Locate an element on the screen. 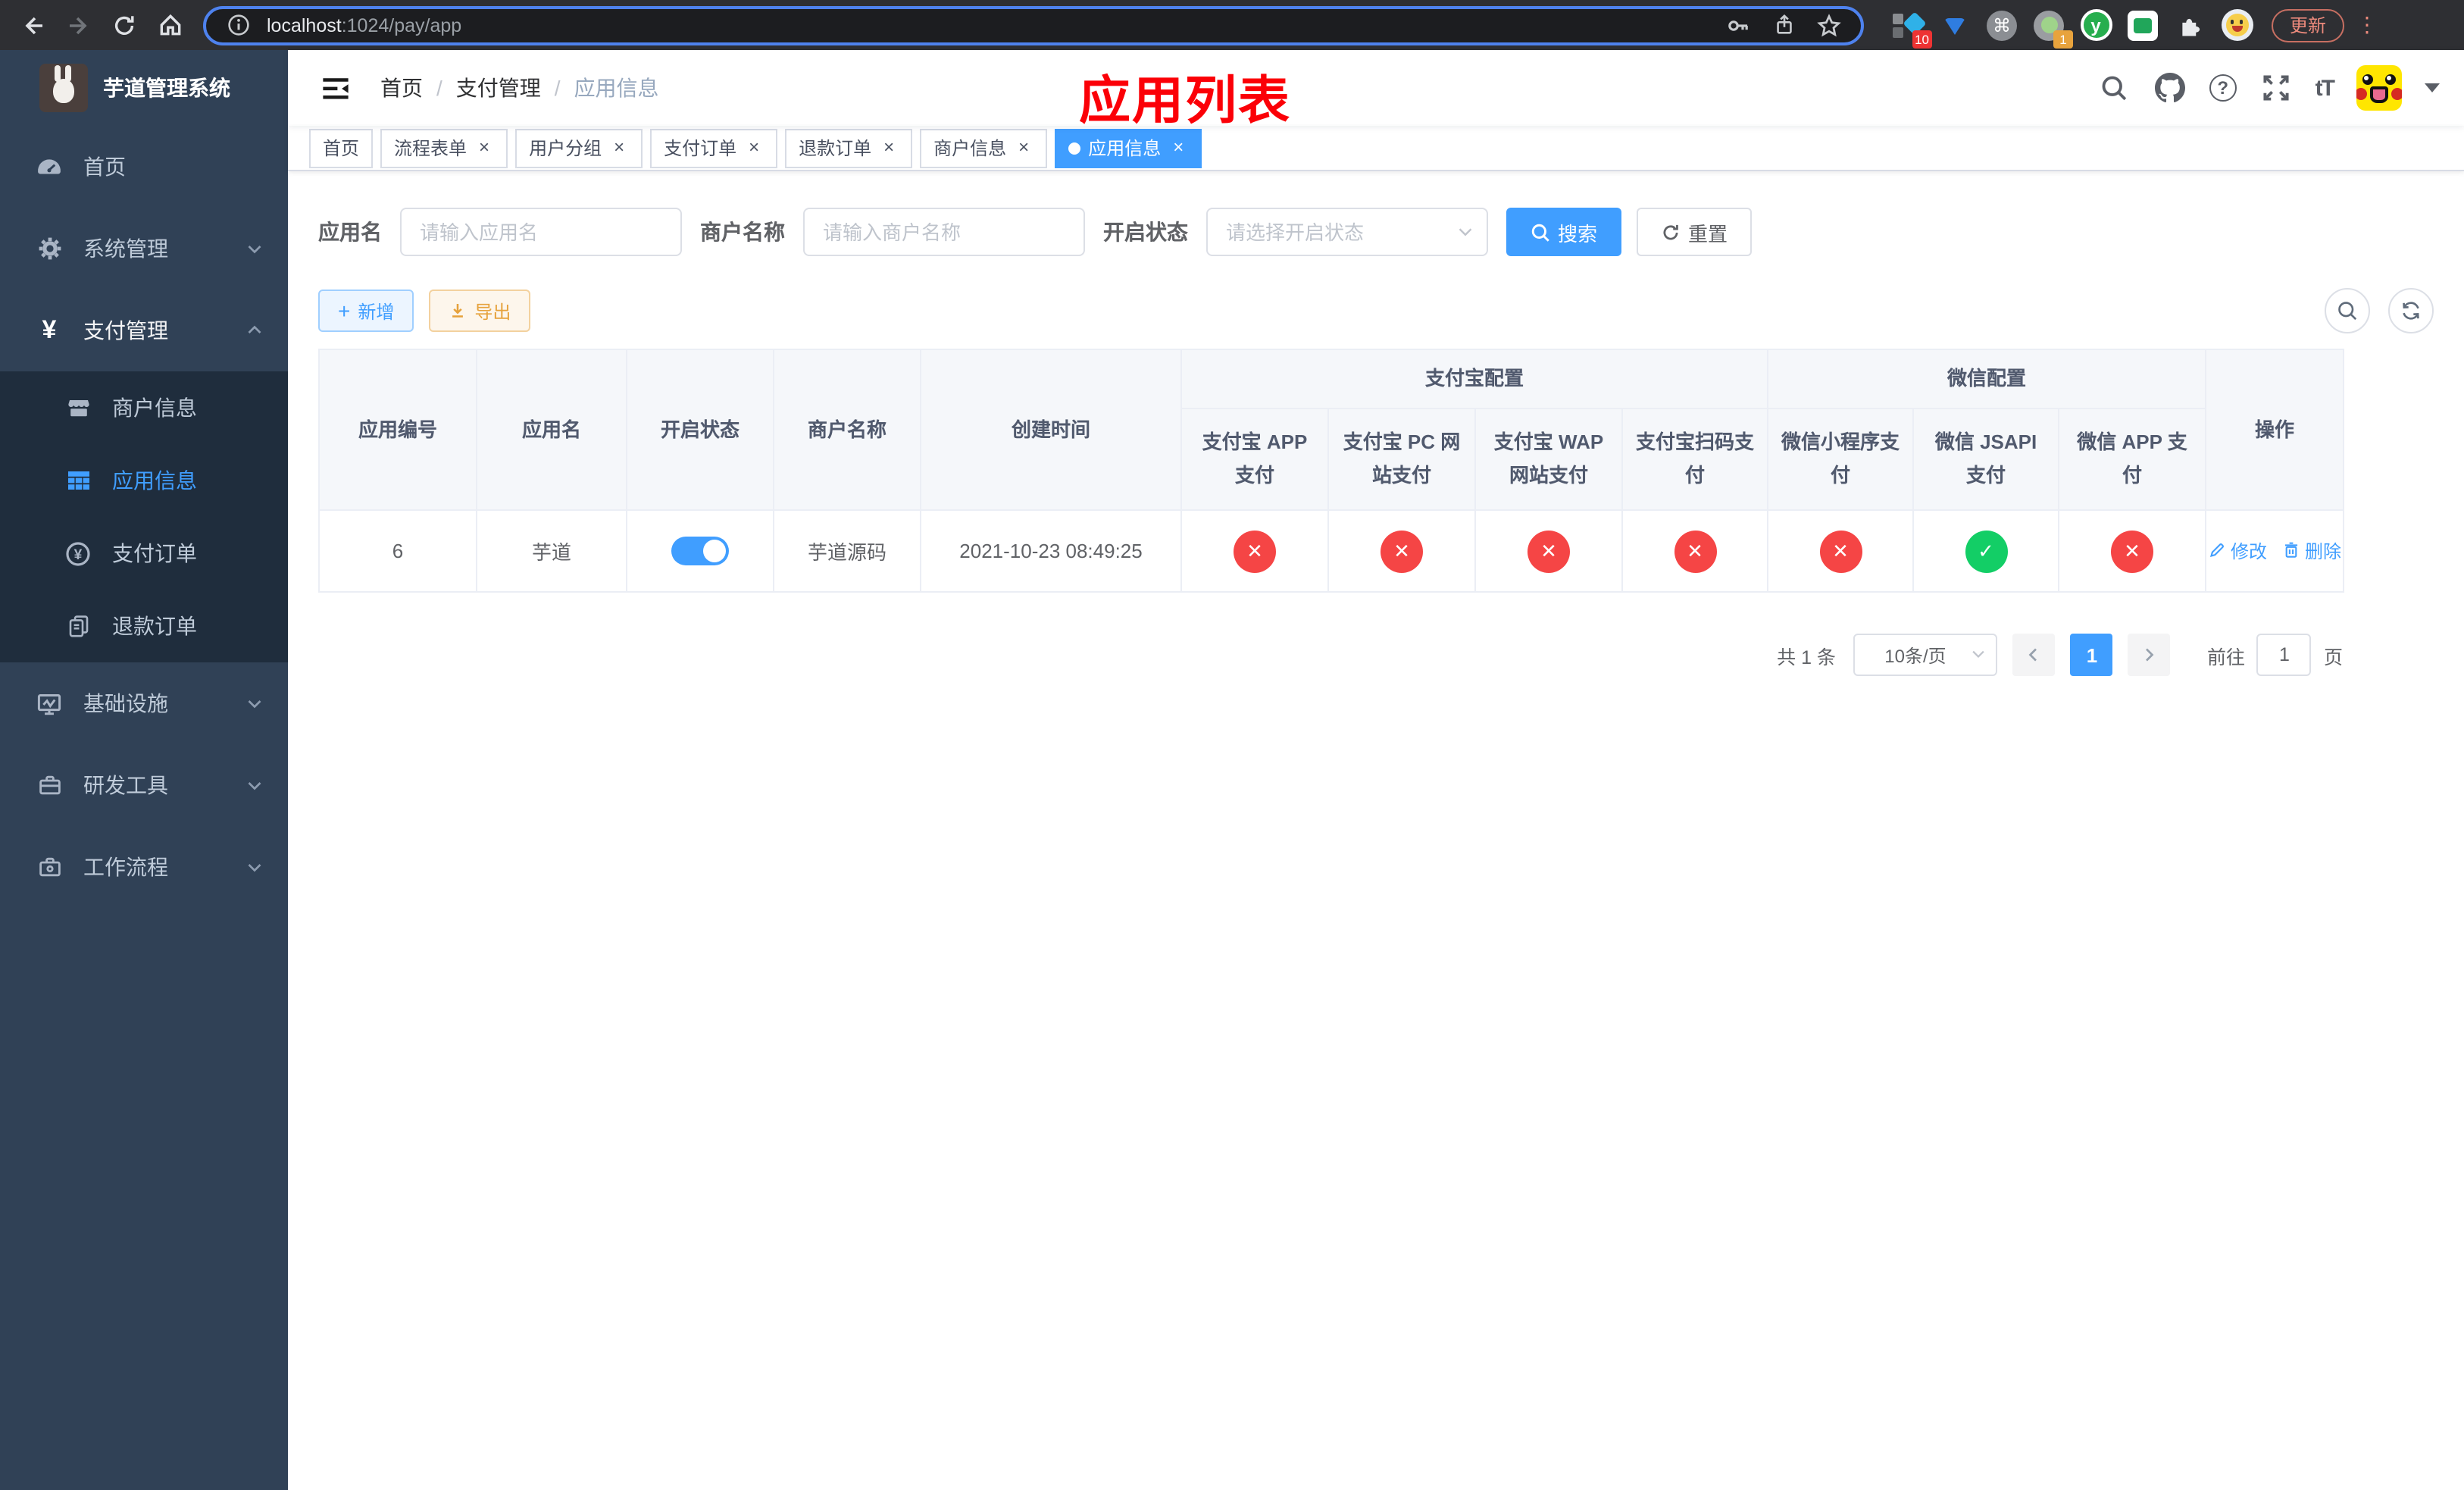 This screenshot has width=2464, height=1490. merchant-name-label: 商户名称 is located at coordinates (742, 232).